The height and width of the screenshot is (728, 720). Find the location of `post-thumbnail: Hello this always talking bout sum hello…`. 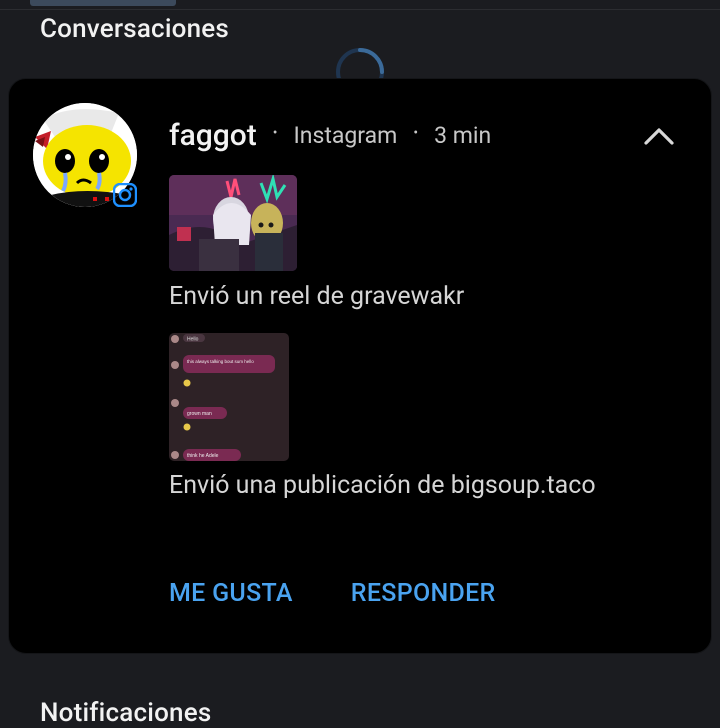

post-thumbnail: Hello this always talking bout sum hello… is located at coordinates (229, 397).